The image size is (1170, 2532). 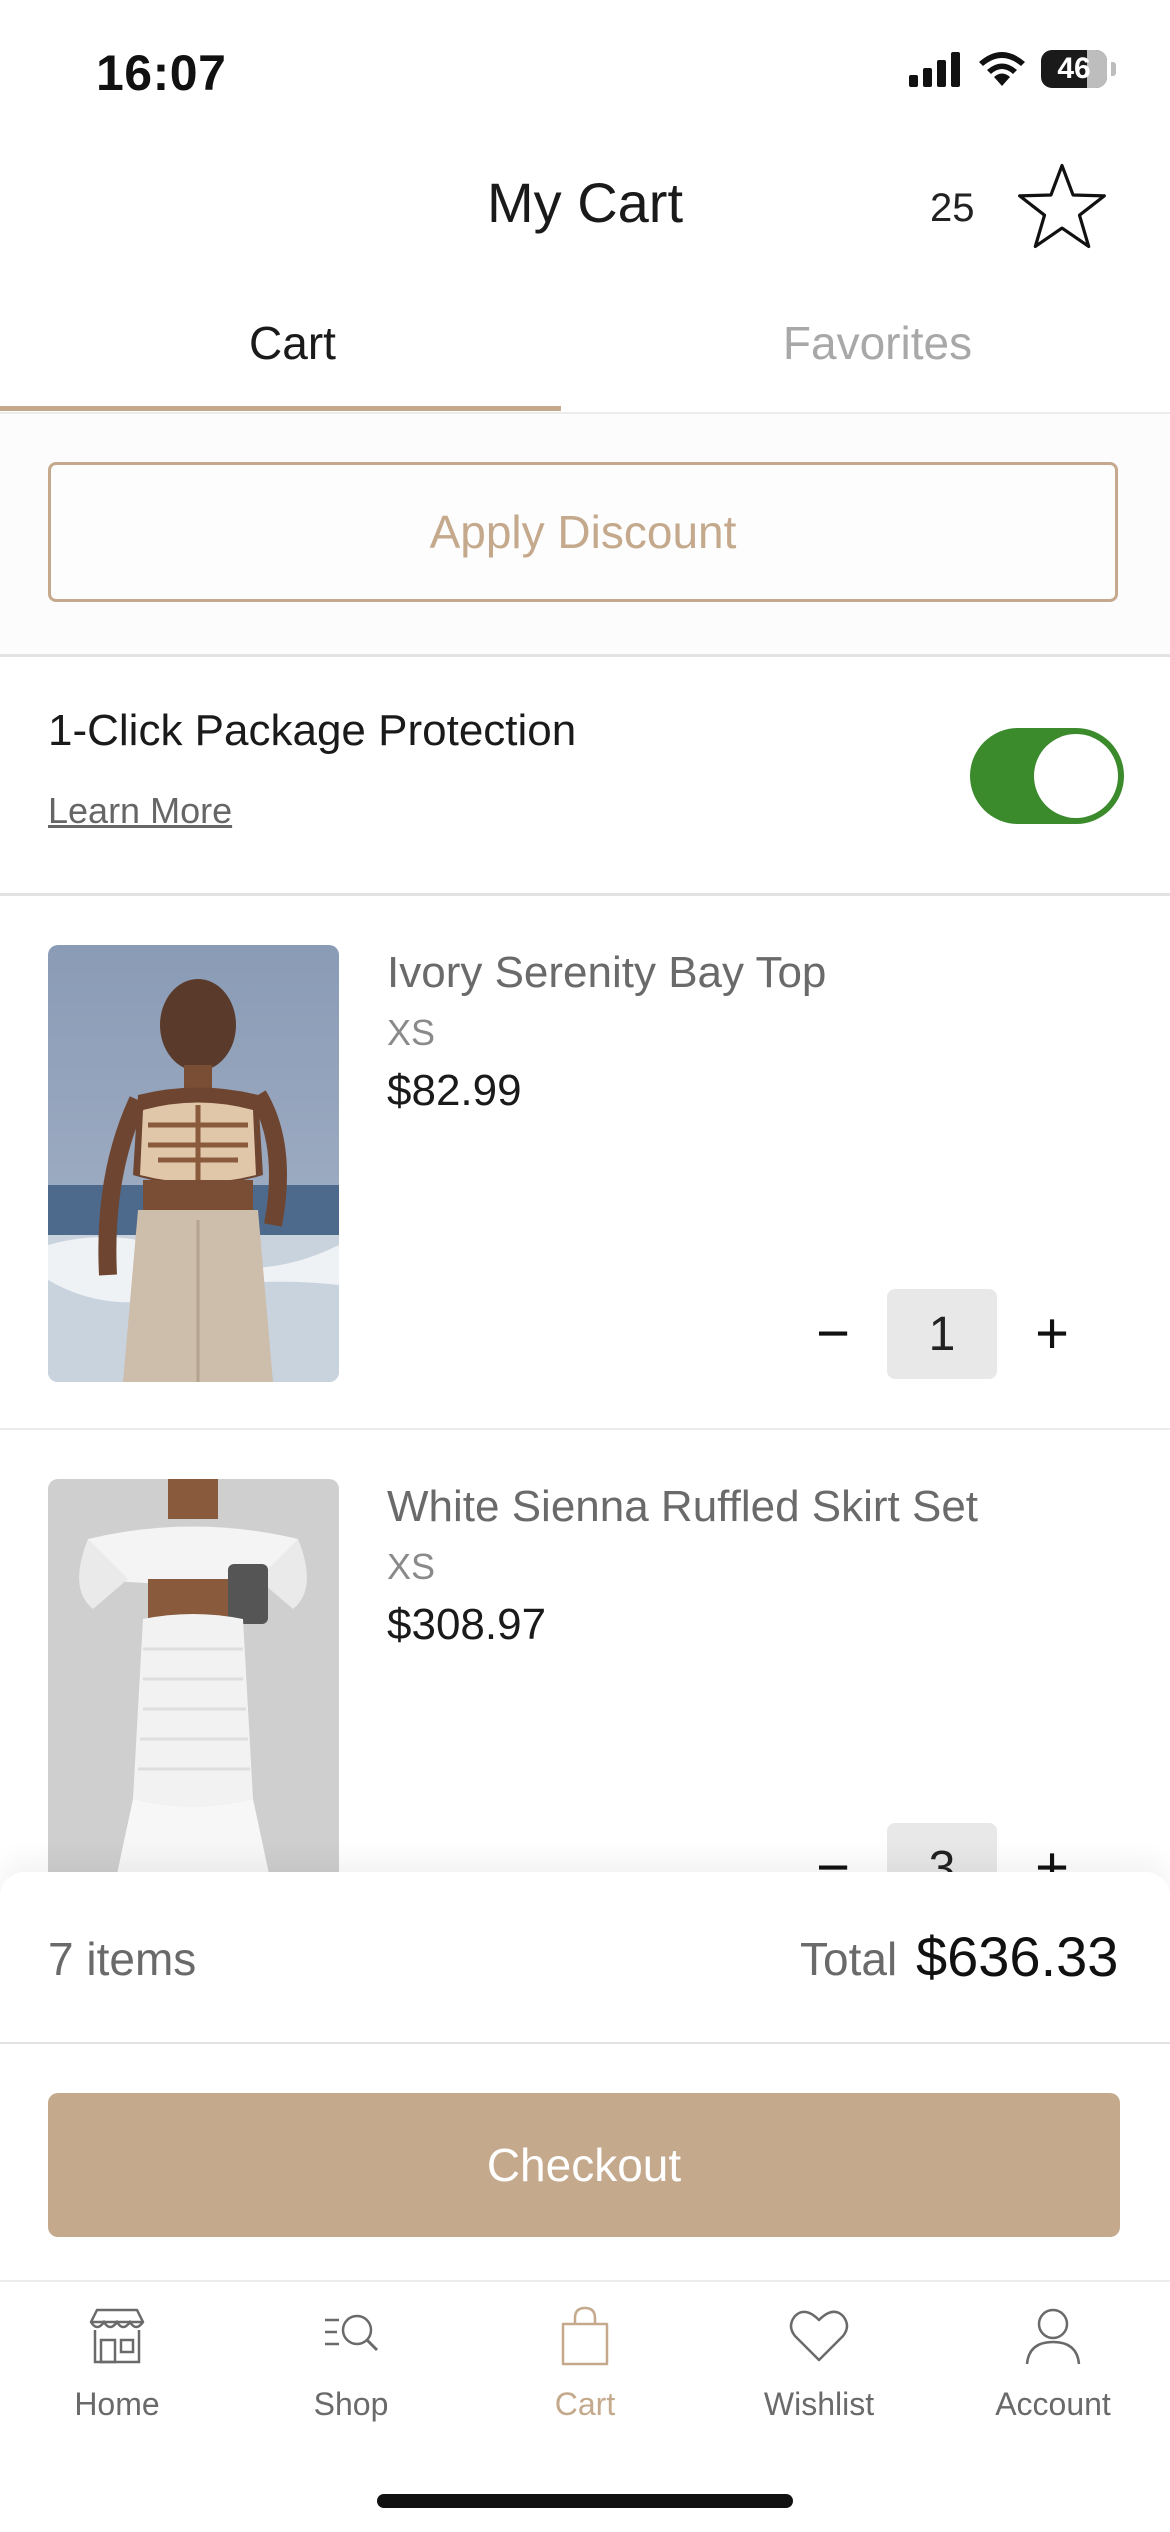 I want to click on apply-discount-button: Apply Discount, so click(x=583, y=532).